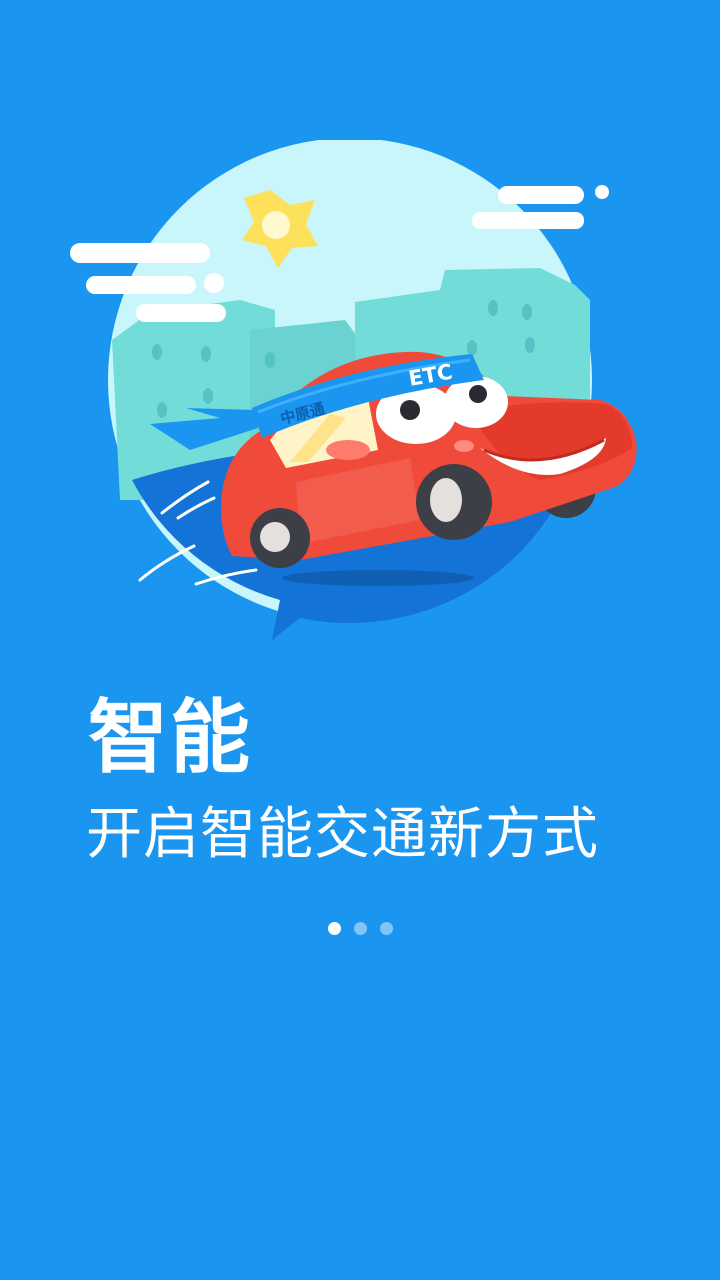 This screenshot has height=1280, width=720. I want to click on page-title: 智能, so click(170, 737).